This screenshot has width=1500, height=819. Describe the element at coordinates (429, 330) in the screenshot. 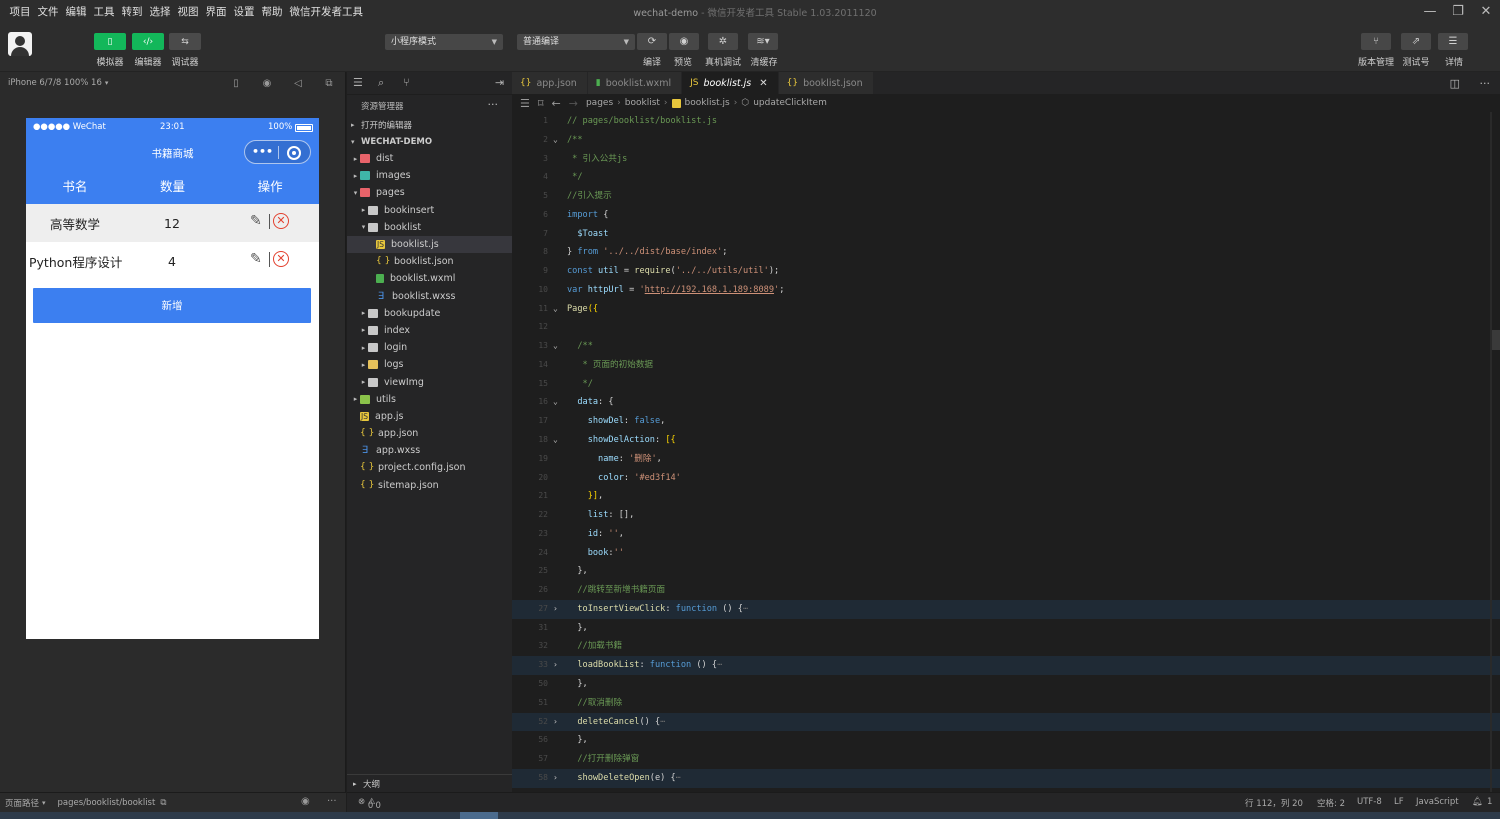

I see `tree-item: ▸ index` at that location.